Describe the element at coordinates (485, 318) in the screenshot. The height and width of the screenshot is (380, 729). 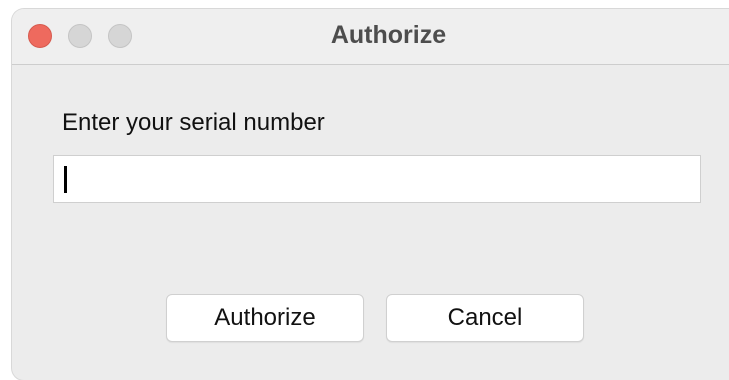
I see `cancel-button: Cancel` at that location.